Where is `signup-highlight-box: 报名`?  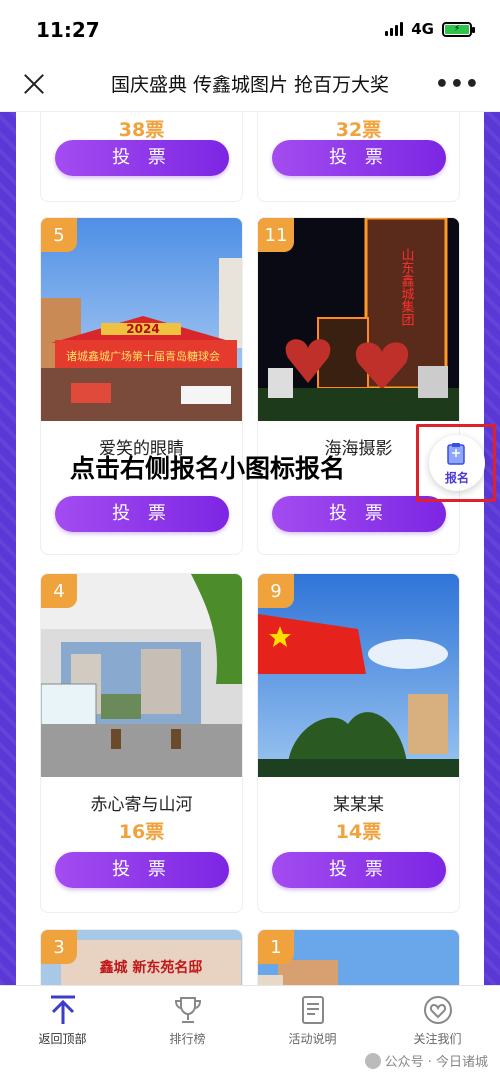
signup-highlight-box: 报名 is located at coordinates (456, 463).